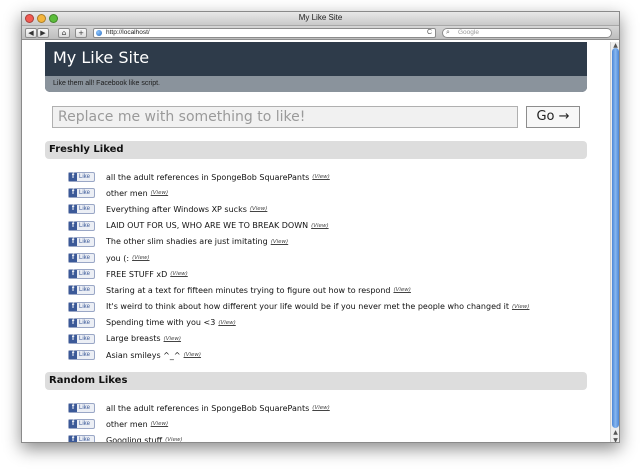  What do you see at coordinates (64, 33) in the screenshot?
I see `home-button: ⌂` at bounding box center [64, 33].